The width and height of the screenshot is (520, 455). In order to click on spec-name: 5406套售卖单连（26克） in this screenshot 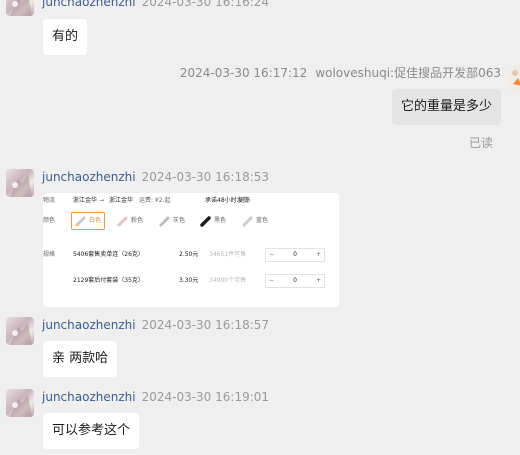, I will do `click(108, 254)`.